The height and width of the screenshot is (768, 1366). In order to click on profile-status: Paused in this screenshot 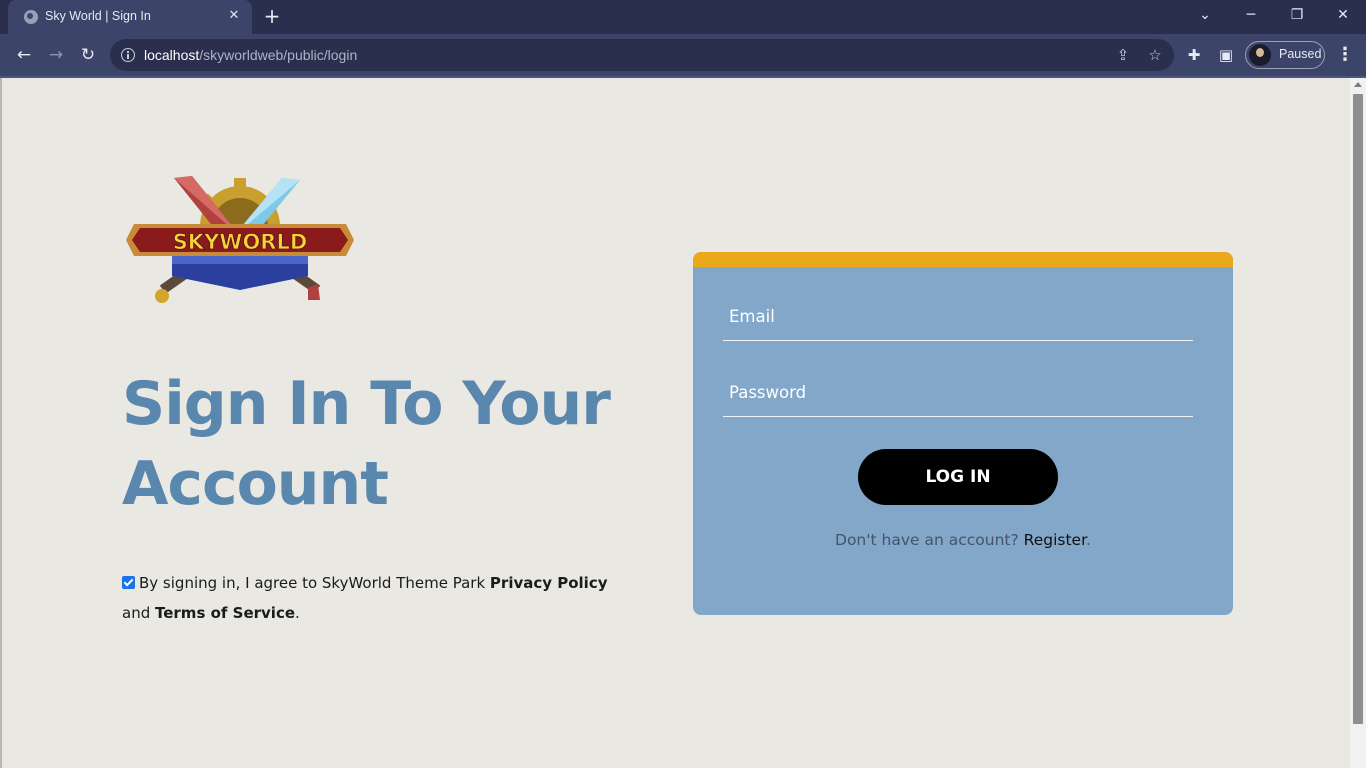, I will do `click(1300, 54)`.